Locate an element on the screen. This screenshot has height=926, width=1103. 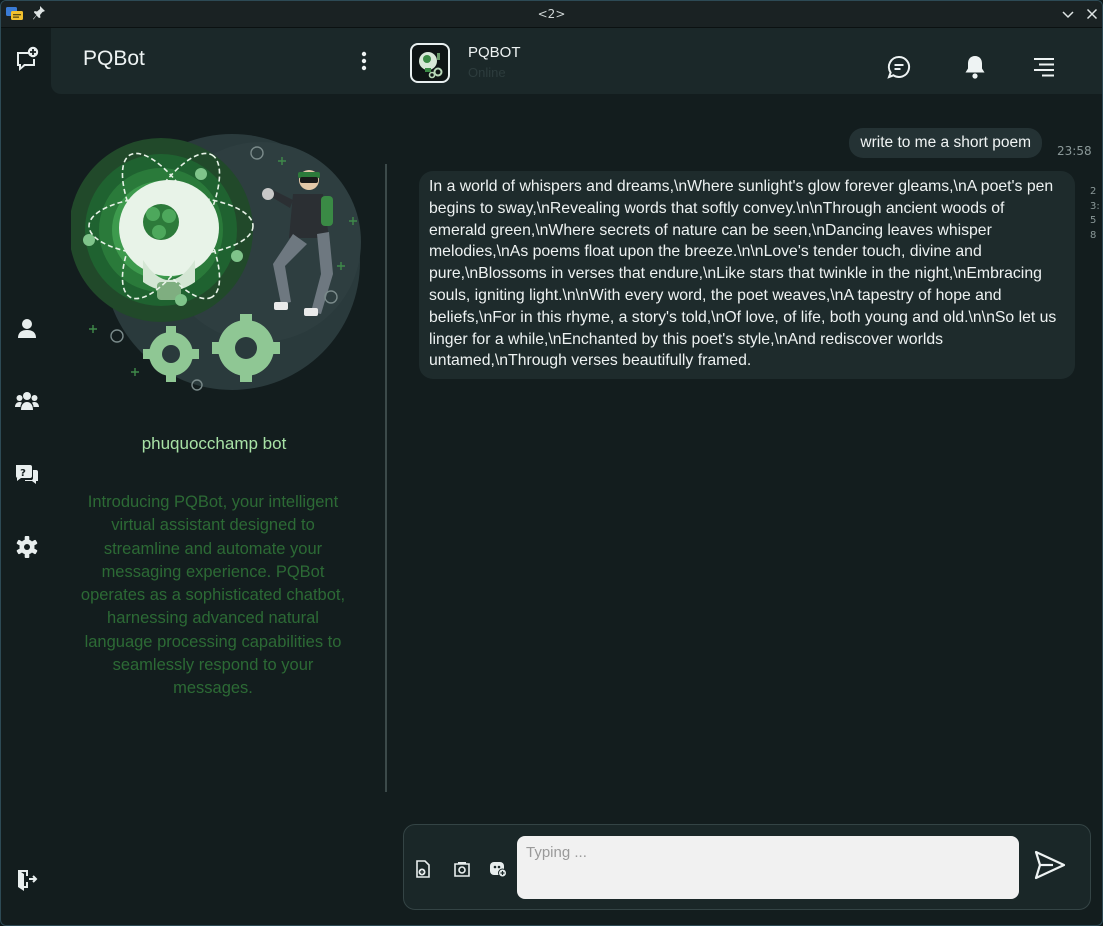
group-icon is located at coordinates (27, 401).